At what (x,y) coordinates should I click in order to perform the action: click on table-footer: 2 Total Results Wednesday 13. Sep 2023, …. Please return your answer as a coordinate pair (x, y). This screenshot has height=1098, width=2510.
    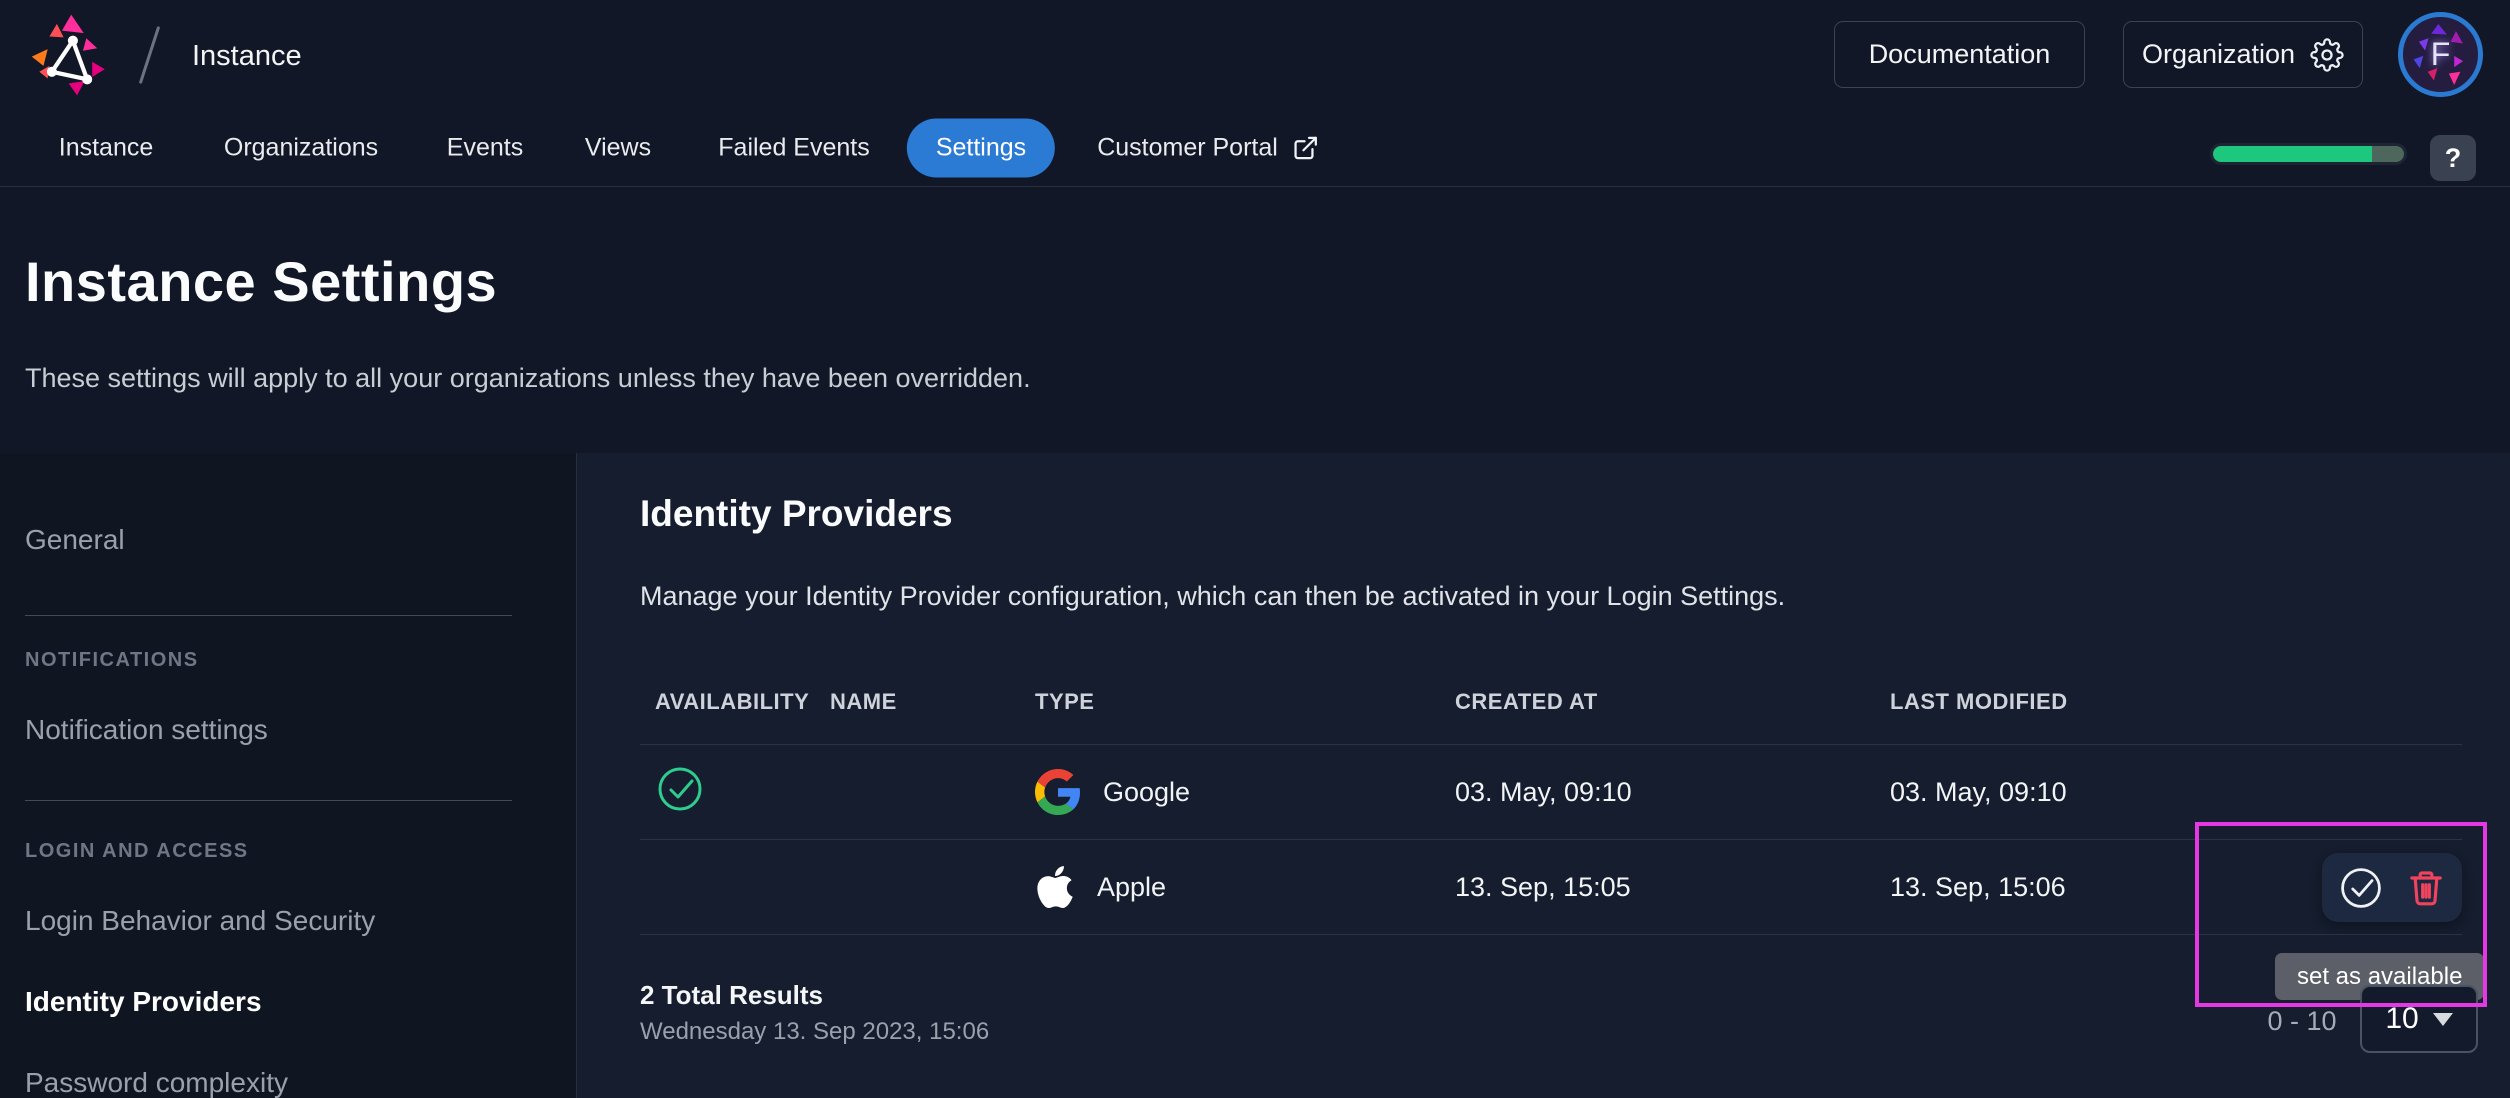
    Looking at the image, I should click on (814, 1013).